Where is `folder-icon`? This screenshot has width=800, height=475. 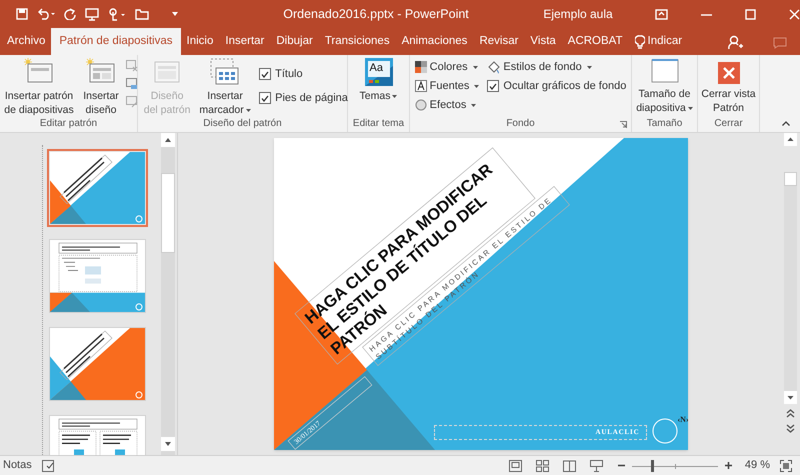 folder-icon is located at coordinates (142, 14).